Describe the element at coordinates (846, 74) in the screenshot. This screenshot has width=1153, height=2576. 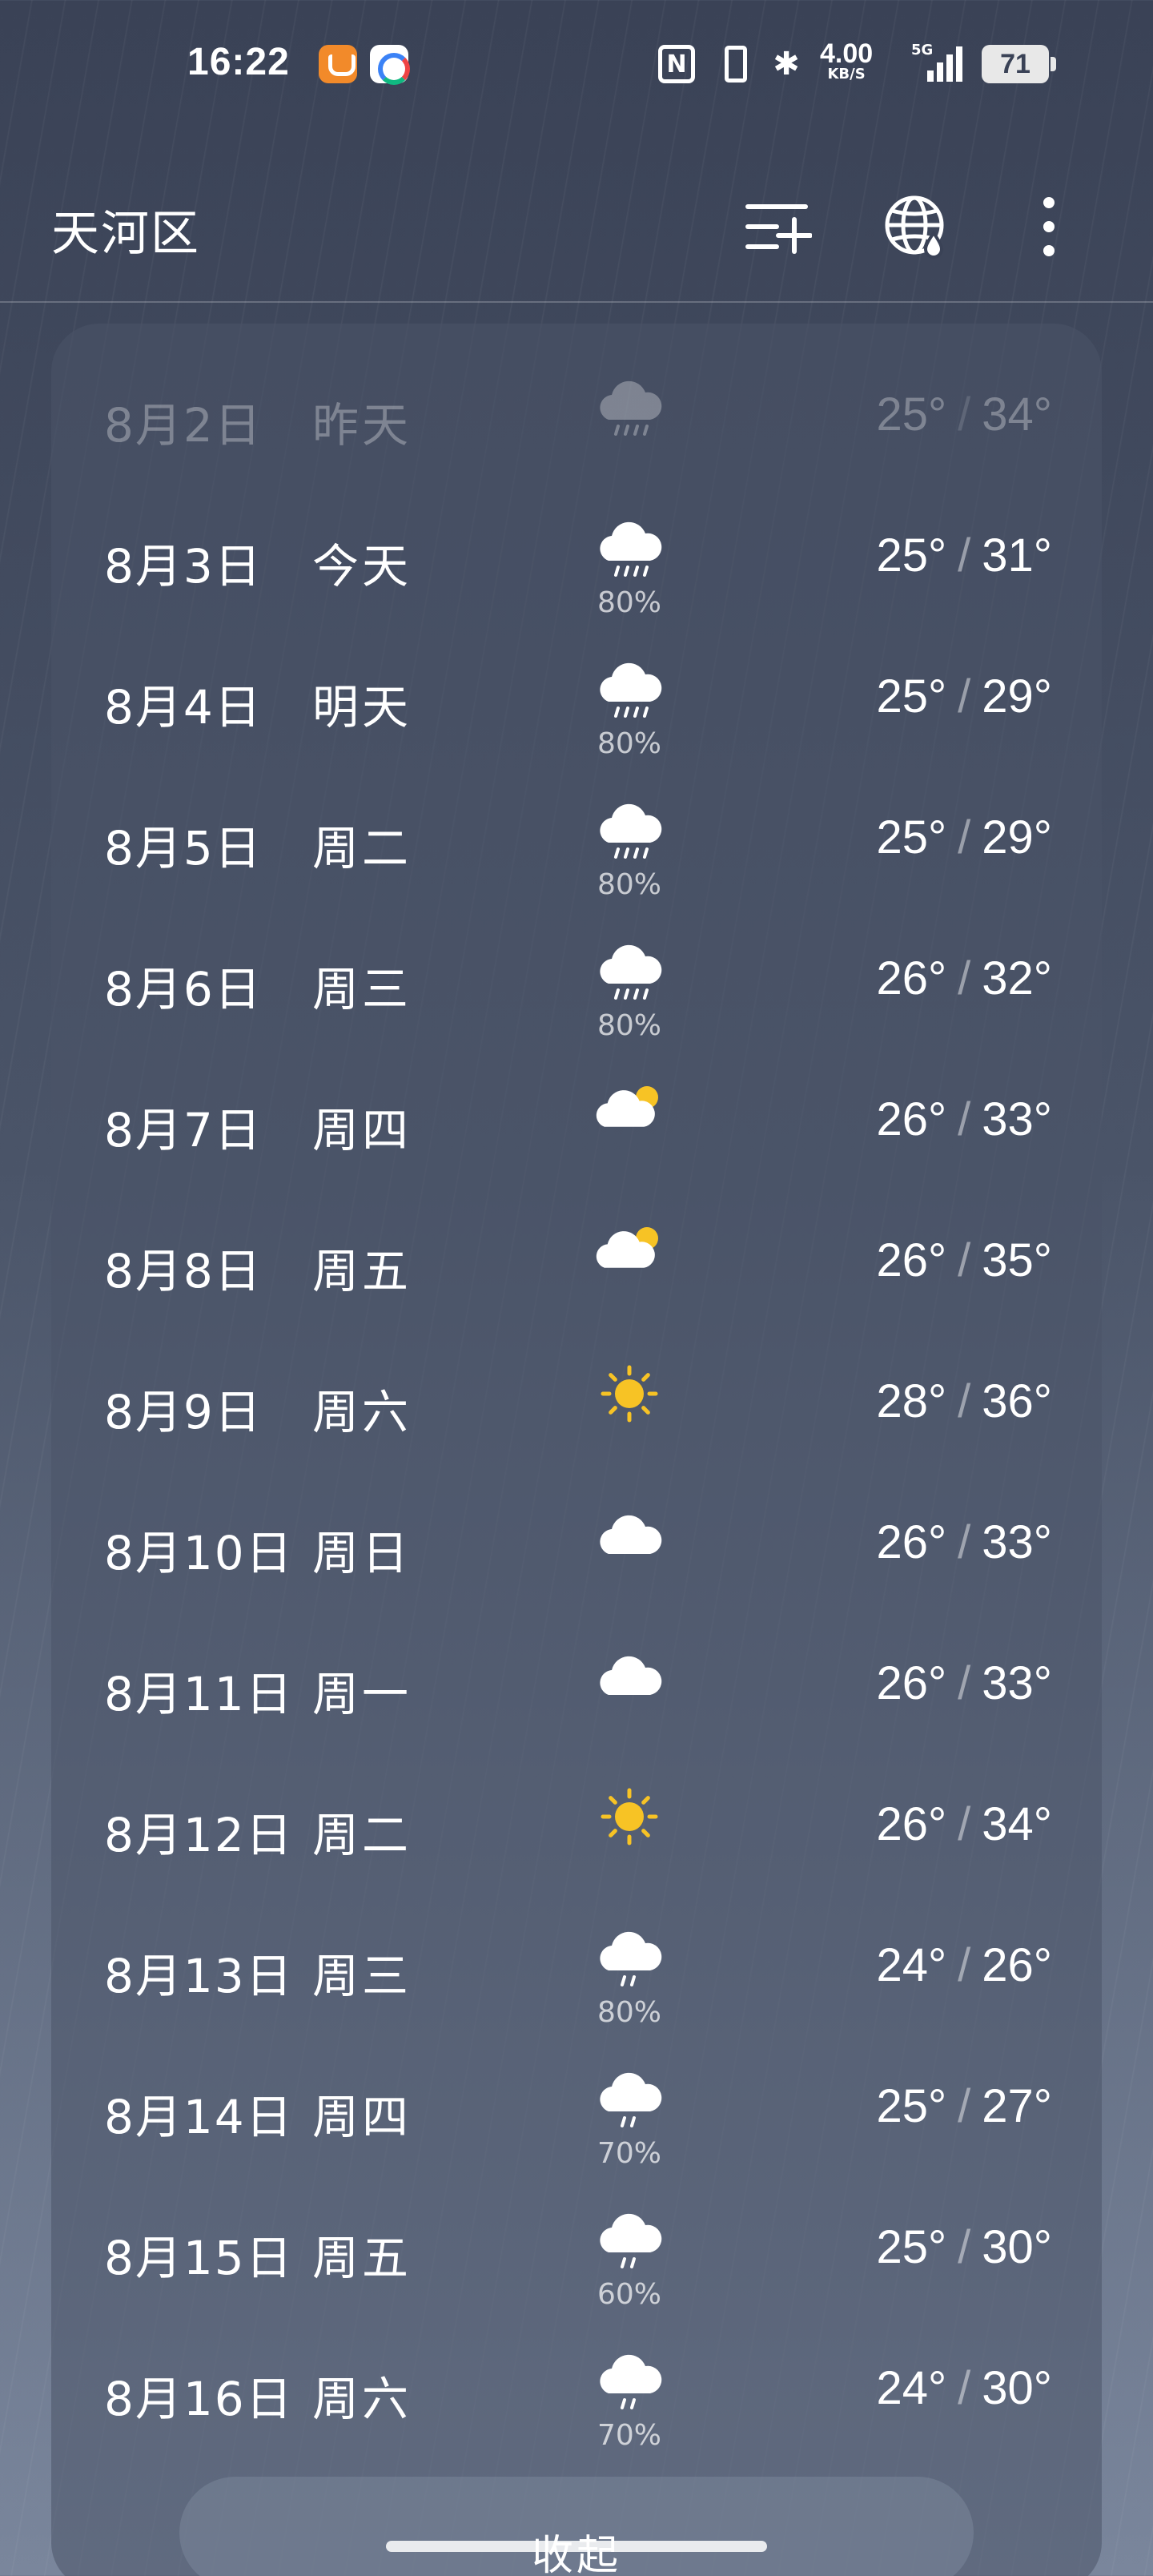
I see `network-speed-unit: KB/S` at that location.